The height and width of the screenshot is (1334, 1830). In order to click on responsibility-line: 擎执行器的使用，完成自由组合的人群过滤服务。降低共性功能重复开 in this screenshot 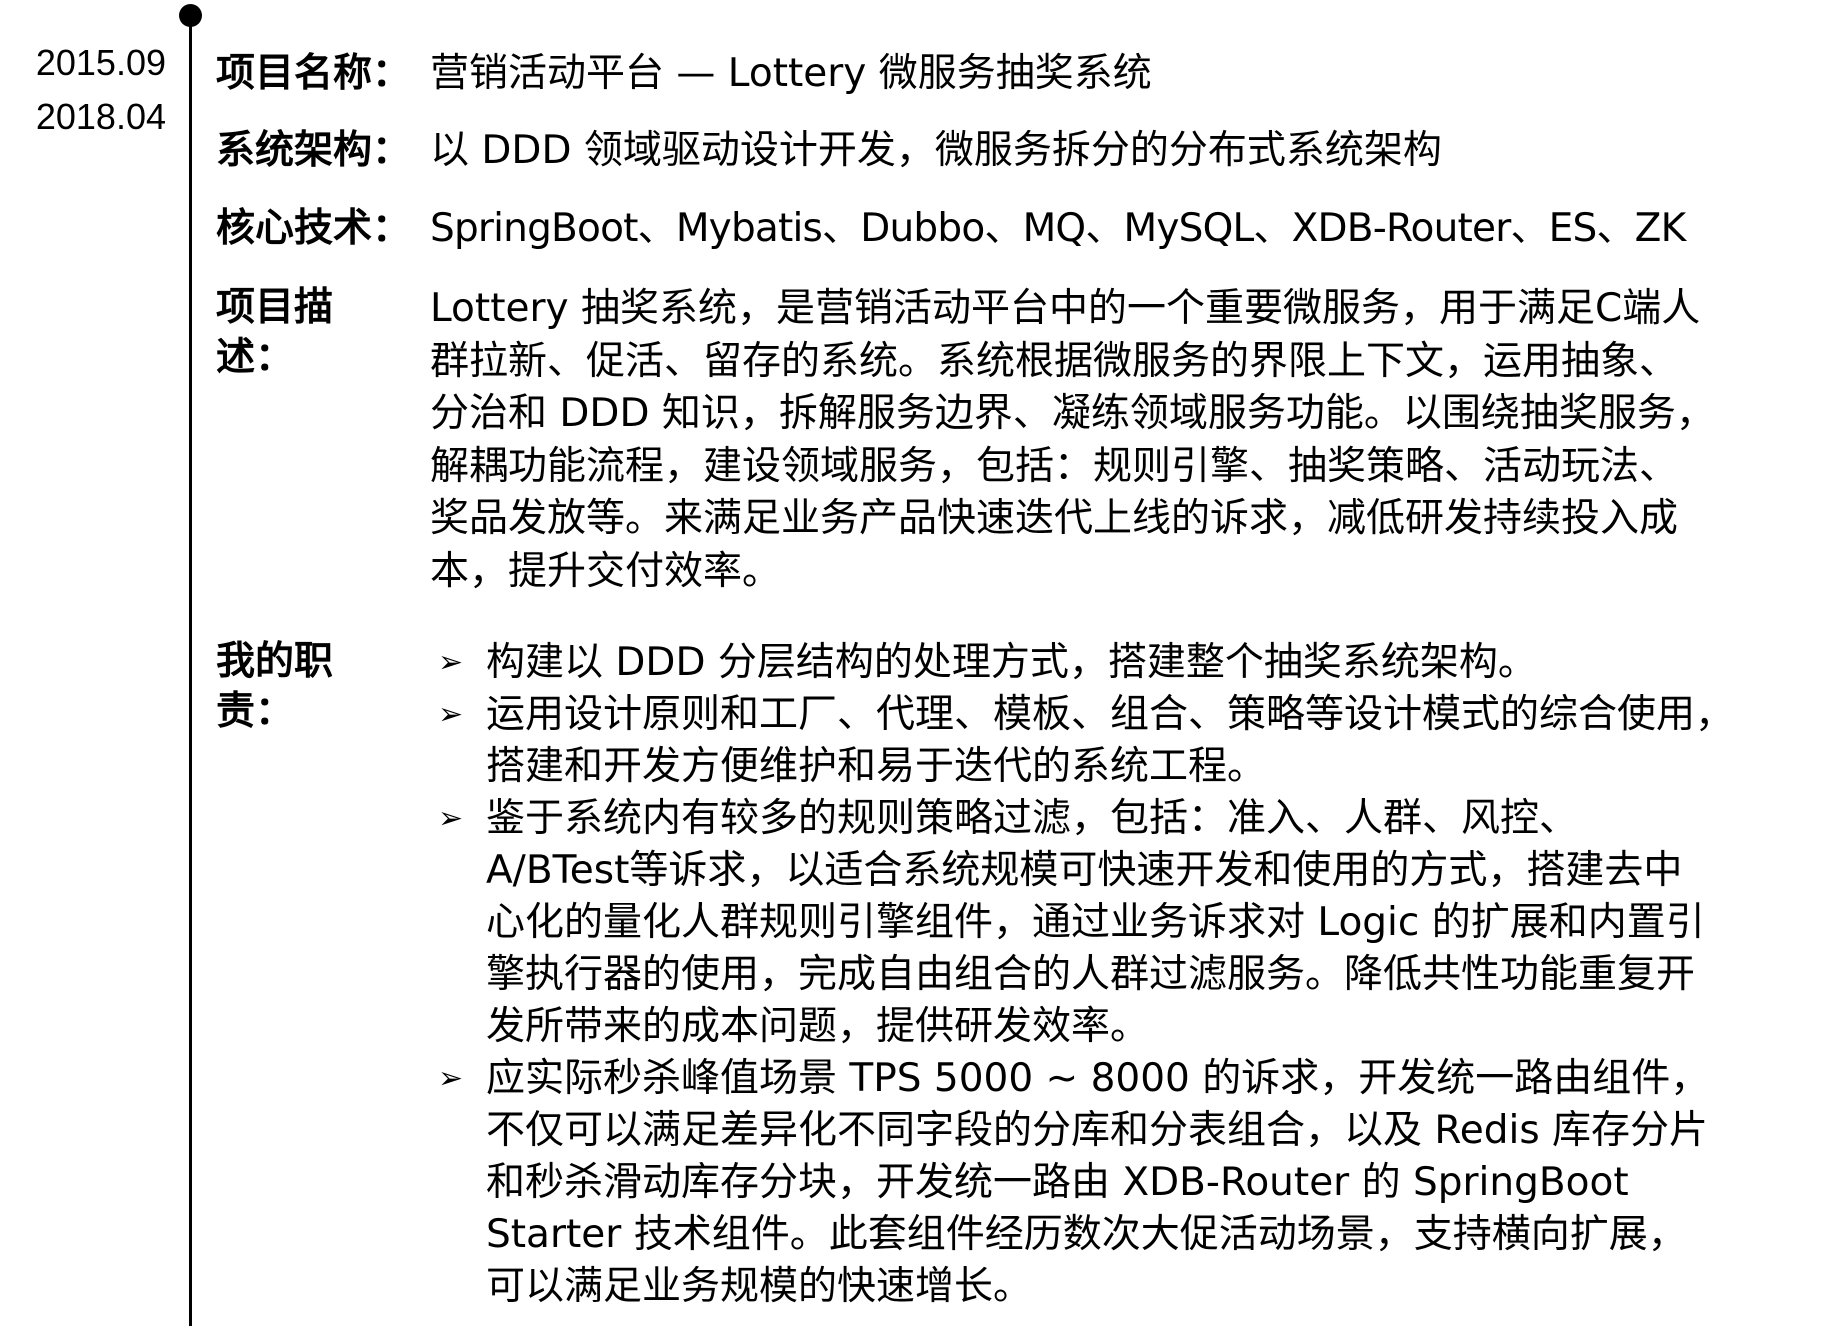, I will do `click(1091, 974)`.